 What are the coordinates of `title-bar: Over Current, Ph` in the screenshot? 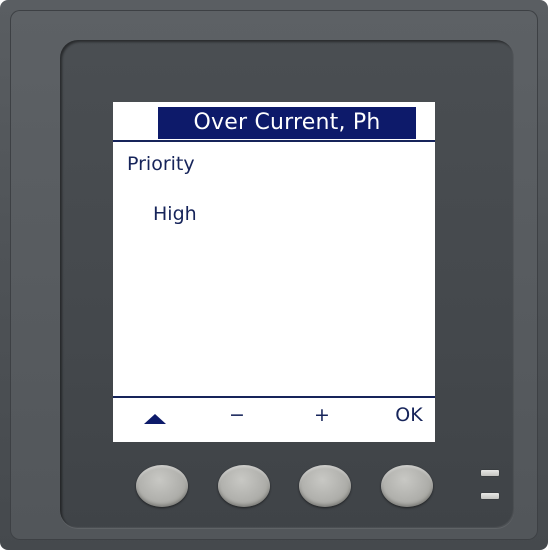 It's located at (274, 122).